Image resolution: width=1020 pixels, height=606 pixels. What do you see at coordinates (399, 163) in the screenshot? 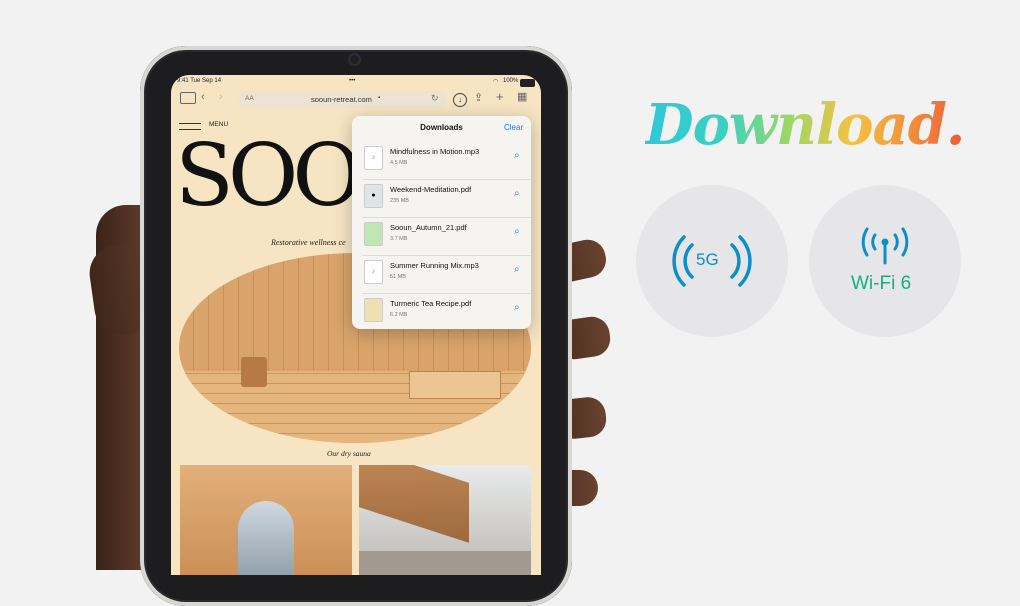
I see `download-file-size: 4.5 MB` at bounding box center [399, 163].